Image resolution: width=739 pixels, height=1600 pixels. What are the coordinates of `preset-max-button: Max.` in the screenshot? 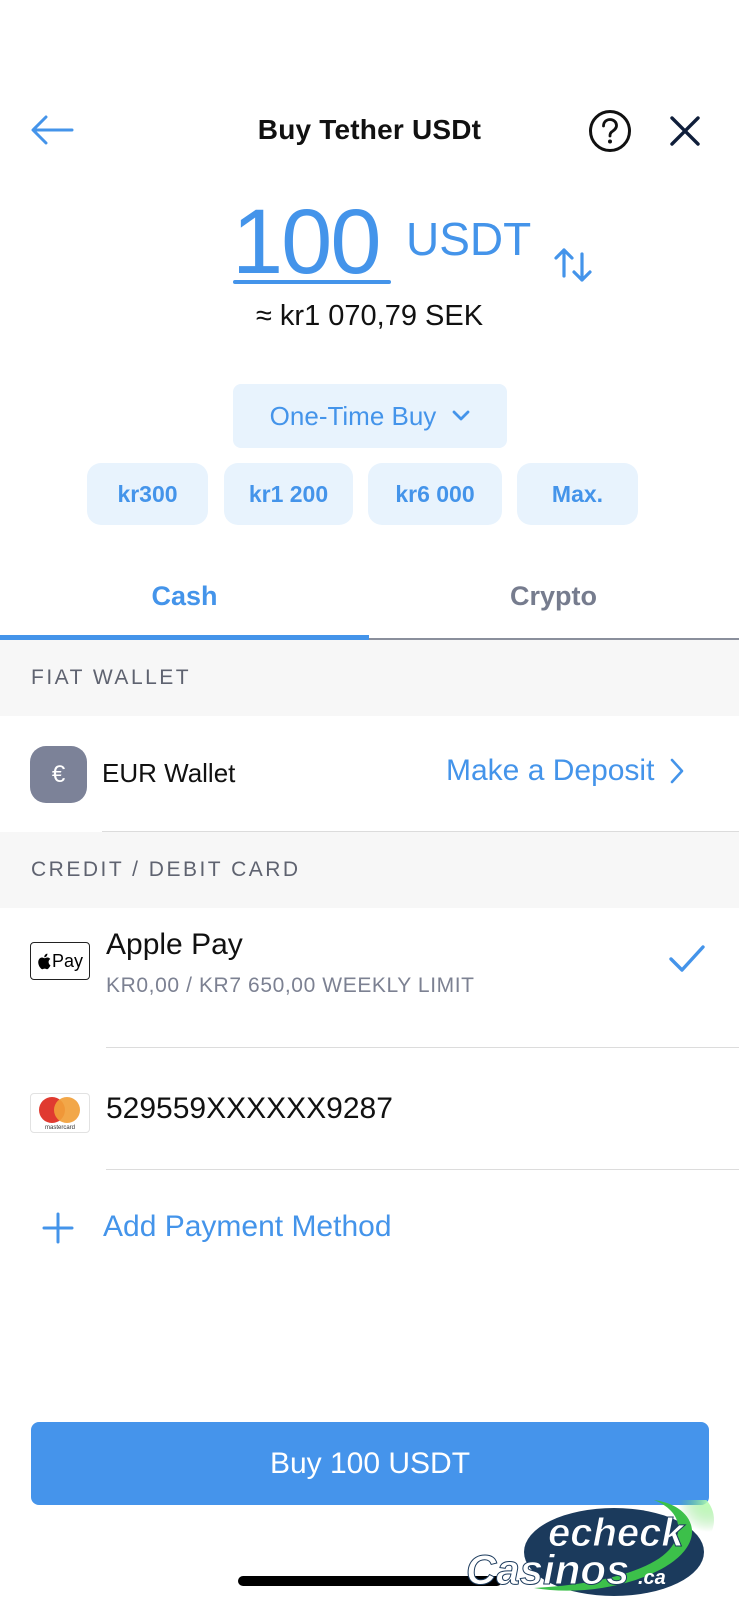 It's located at (577, 494).